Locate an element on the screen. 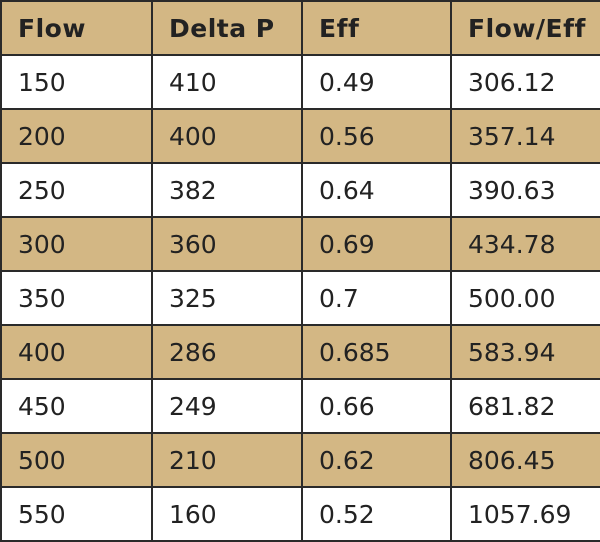  cell-flow-per-eff: 806.45 is located at coordinates (525, 460).